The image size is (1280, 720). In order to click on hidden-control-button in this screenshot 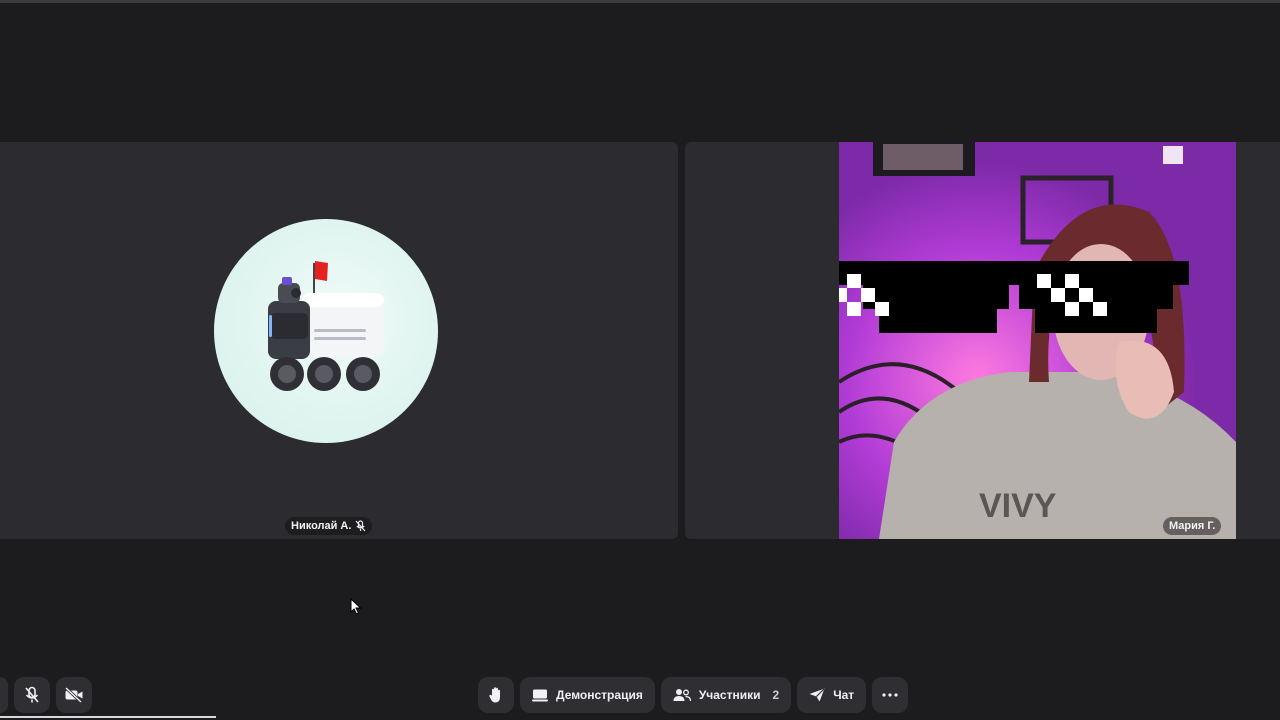, I will do `click(4, 695)`.